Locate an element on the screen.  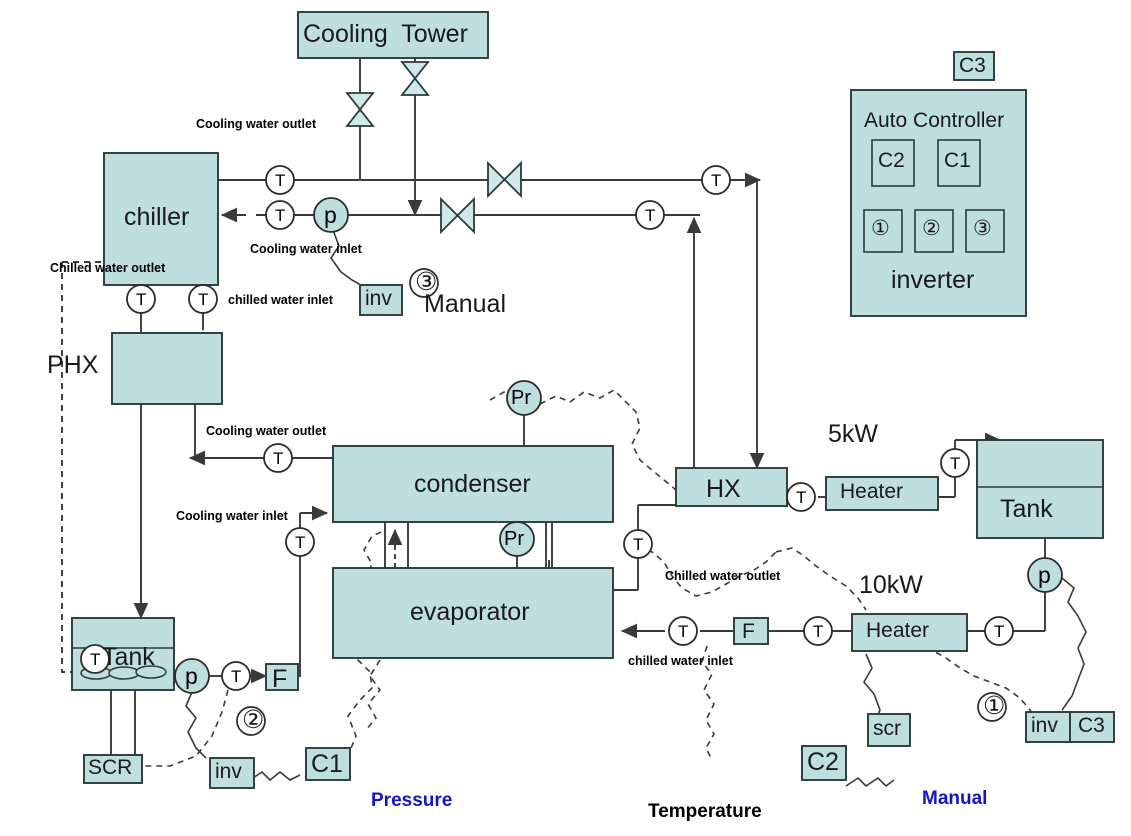
label-condenser: condenser is located at coordinates (472, 484).